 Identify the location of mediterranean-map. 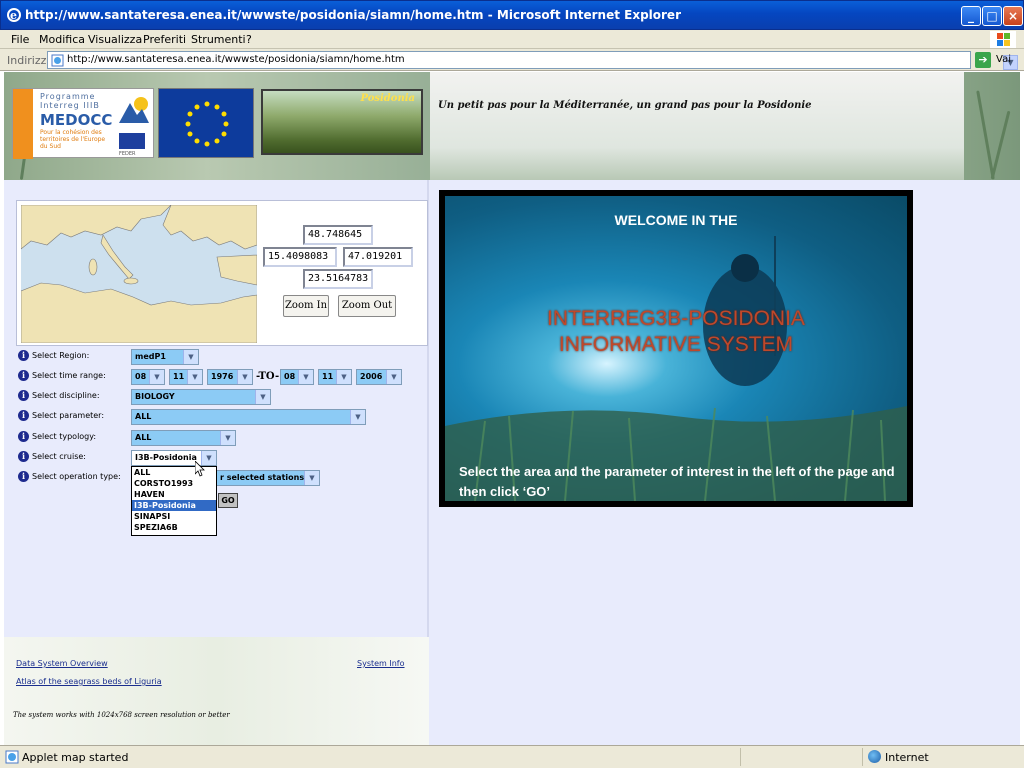
(139, 274).